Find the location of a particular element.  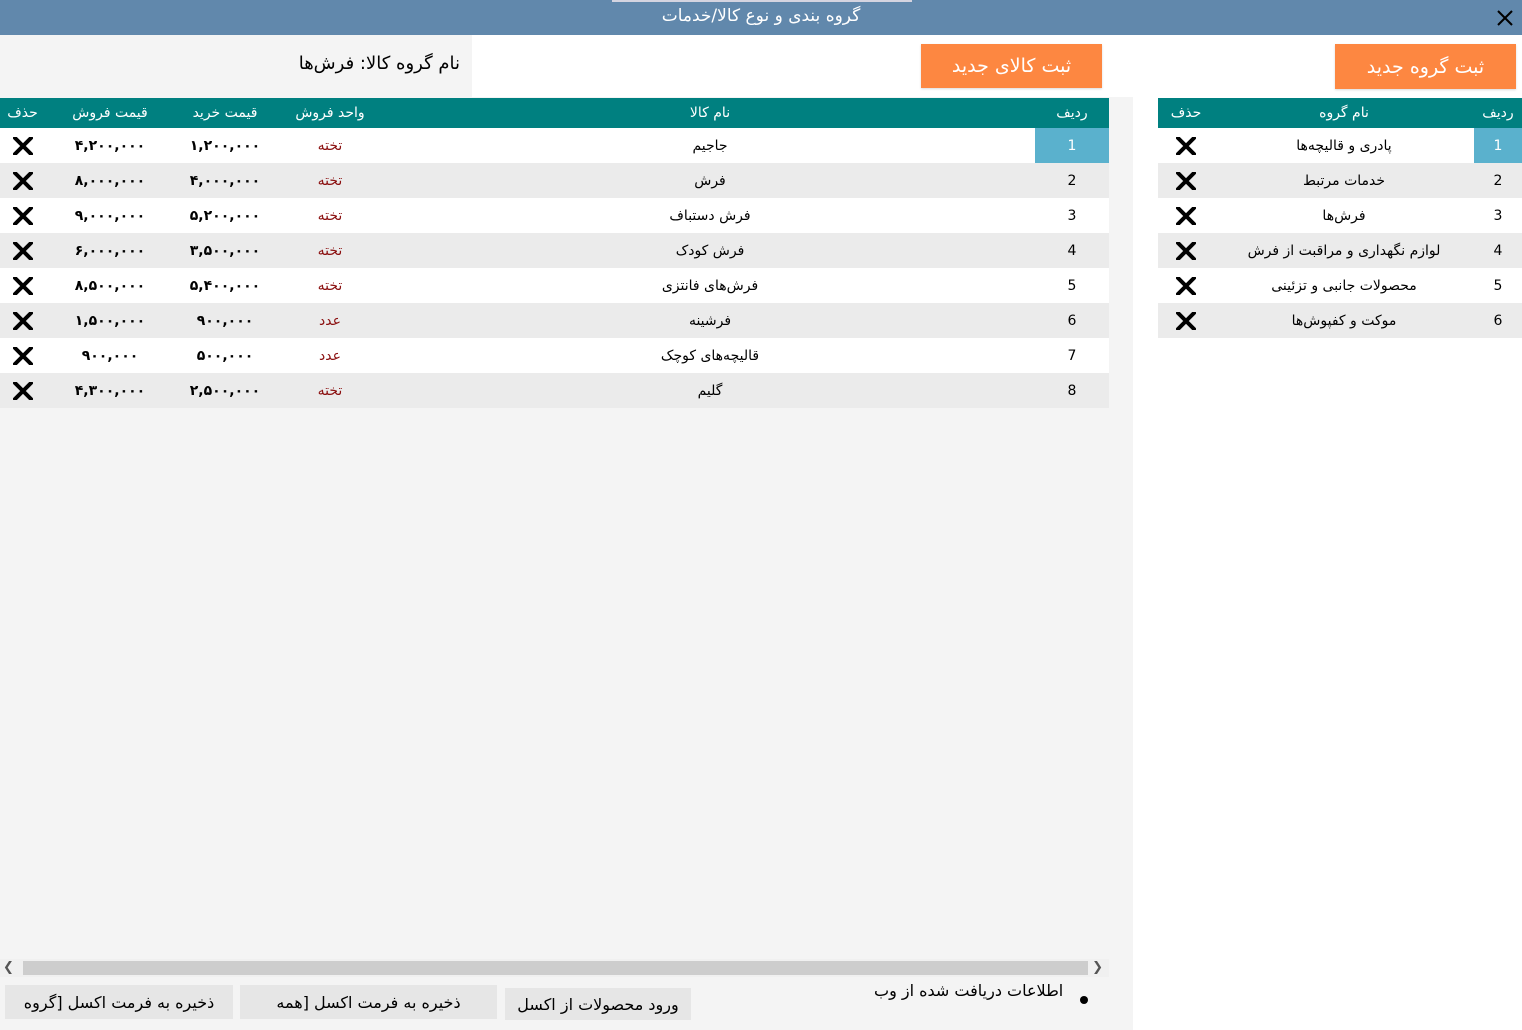

item-row: ۴,۲۰۰,۰۰۰ ۱,۲۰۰,۰۰۰ تخته جاجیم 1 is located at coordinates (554, 145).